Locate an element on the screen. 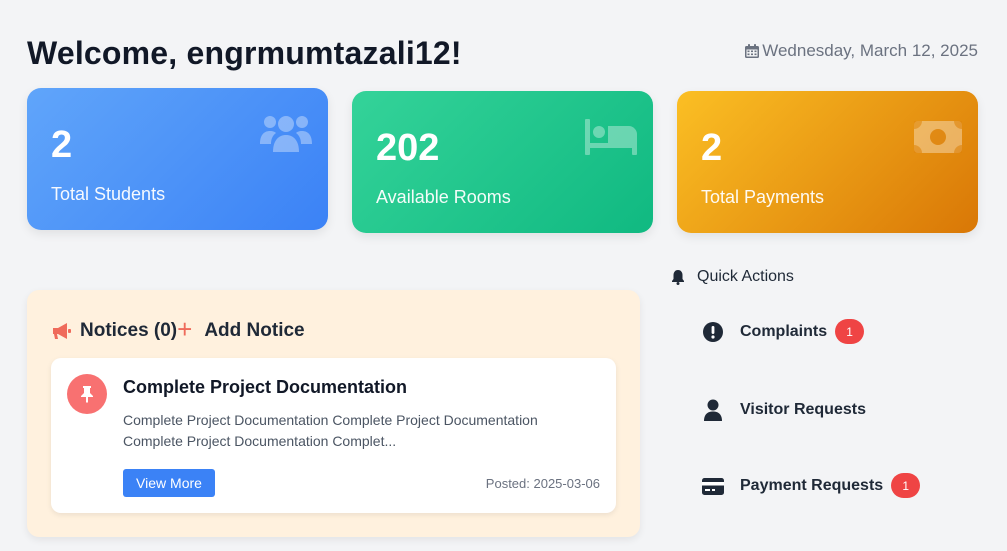 Image resolution: width=1007 pixels, height=551 pixels. payment-requests-link: Payment Requests 1 is located at coordinates (811, 485).